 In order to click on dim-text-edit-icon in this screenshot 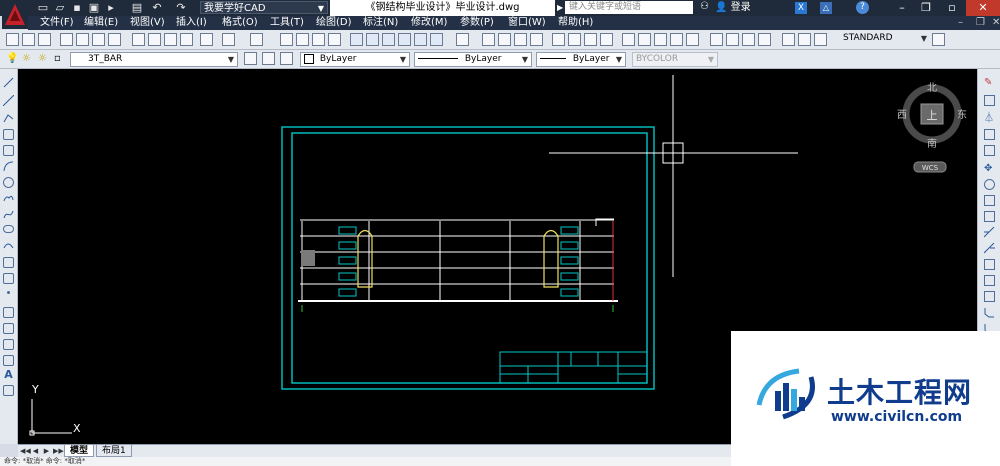, I will do `click(804, 39)`.